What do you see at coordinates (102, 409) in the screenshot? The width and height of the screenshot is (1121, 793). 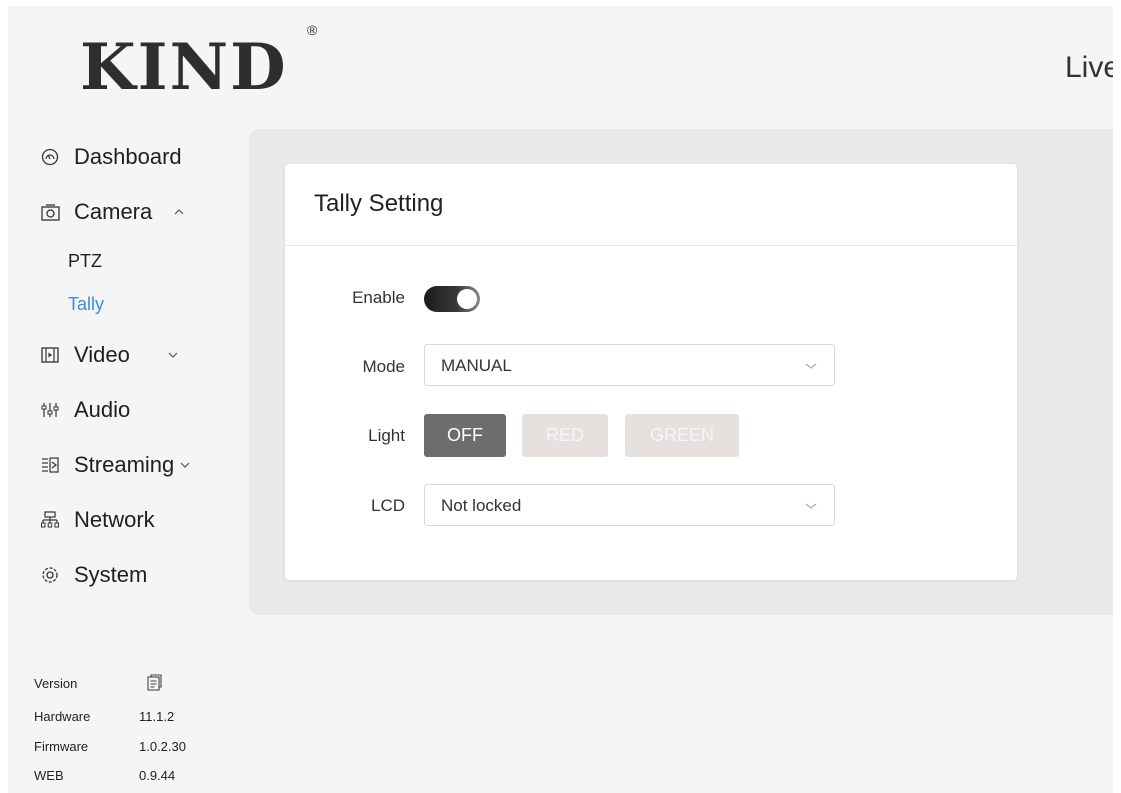 I see `sidebar-item-label: Audio` at bounding box center [102, 409].